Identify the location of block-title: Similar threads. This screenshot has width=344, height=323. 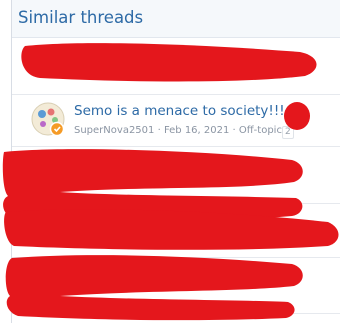
(81, 17).